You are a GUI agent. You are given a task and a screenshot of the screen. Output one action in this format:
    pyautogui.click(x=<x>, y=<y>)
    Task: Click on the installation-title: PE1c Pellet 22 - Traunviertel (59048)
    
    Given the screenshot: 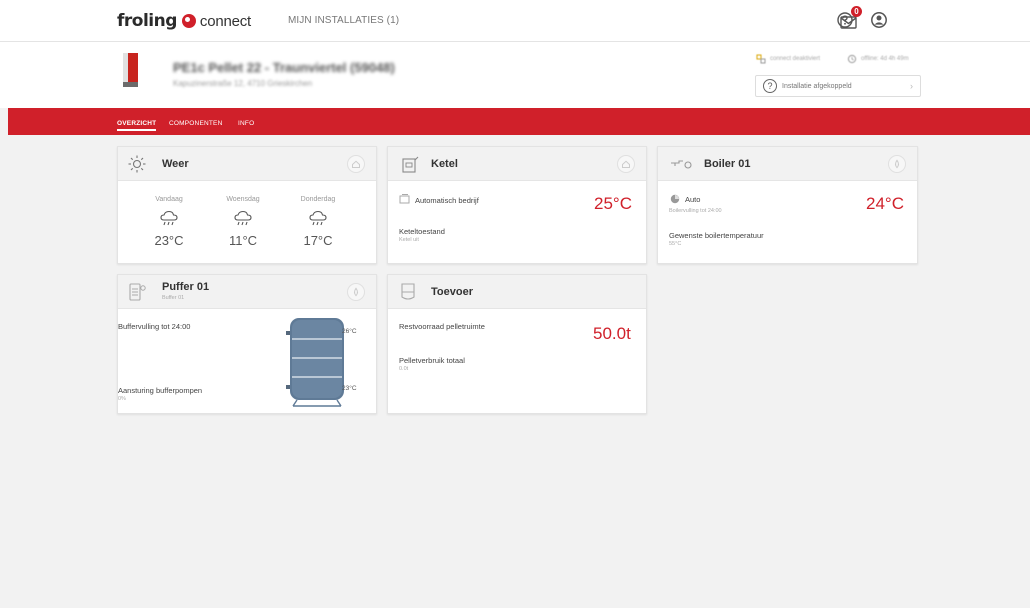 What is the action you would take?
    pyautogui.click(x=284, y=67)
    